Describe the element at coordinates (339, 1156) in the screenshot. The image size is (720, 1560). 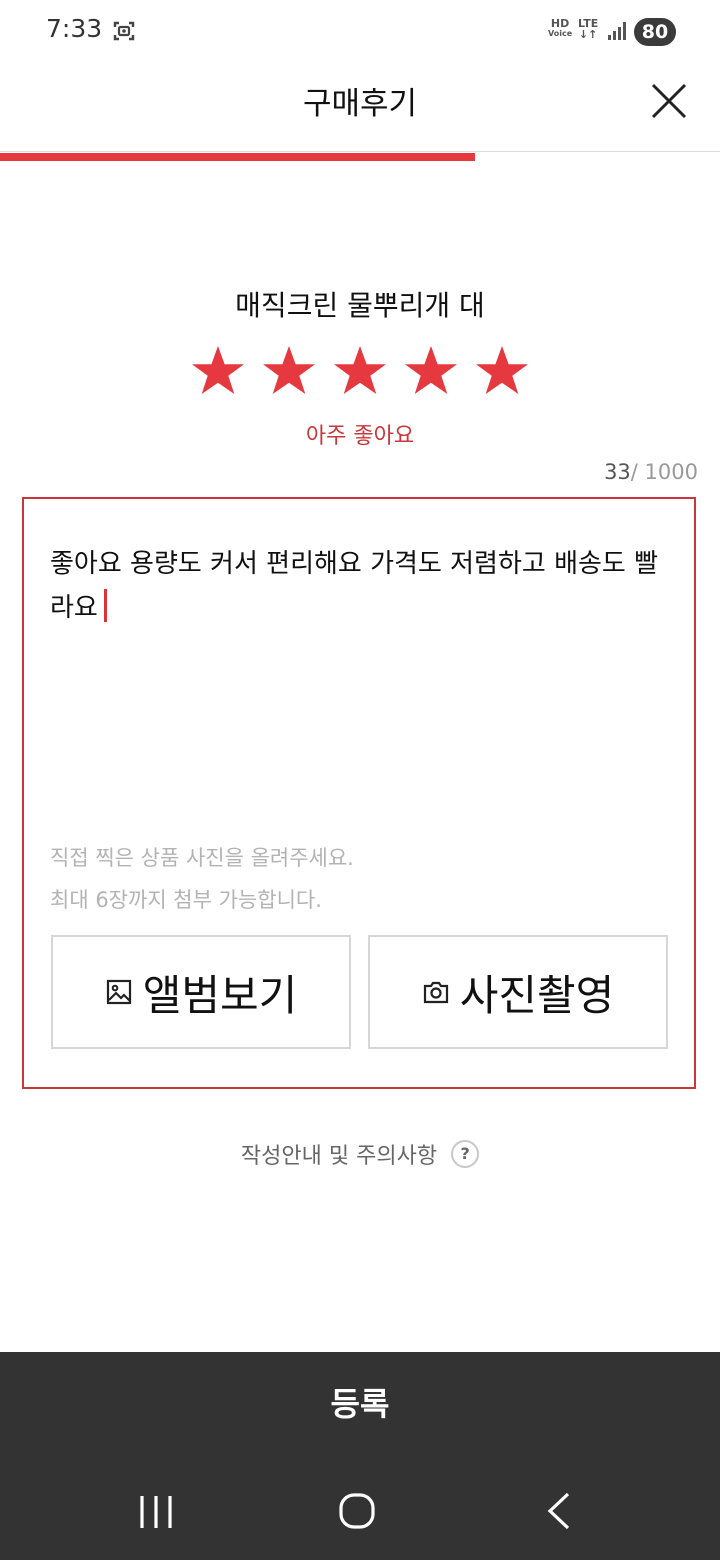
I see `guide-text: 작성안내 및 주의사항` at that location.